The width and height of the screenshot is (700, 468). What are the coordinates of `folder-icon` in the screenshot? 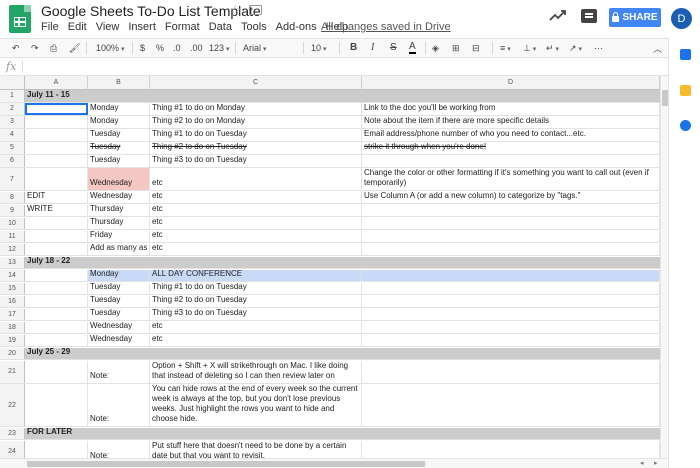 It's located at (255, 10).